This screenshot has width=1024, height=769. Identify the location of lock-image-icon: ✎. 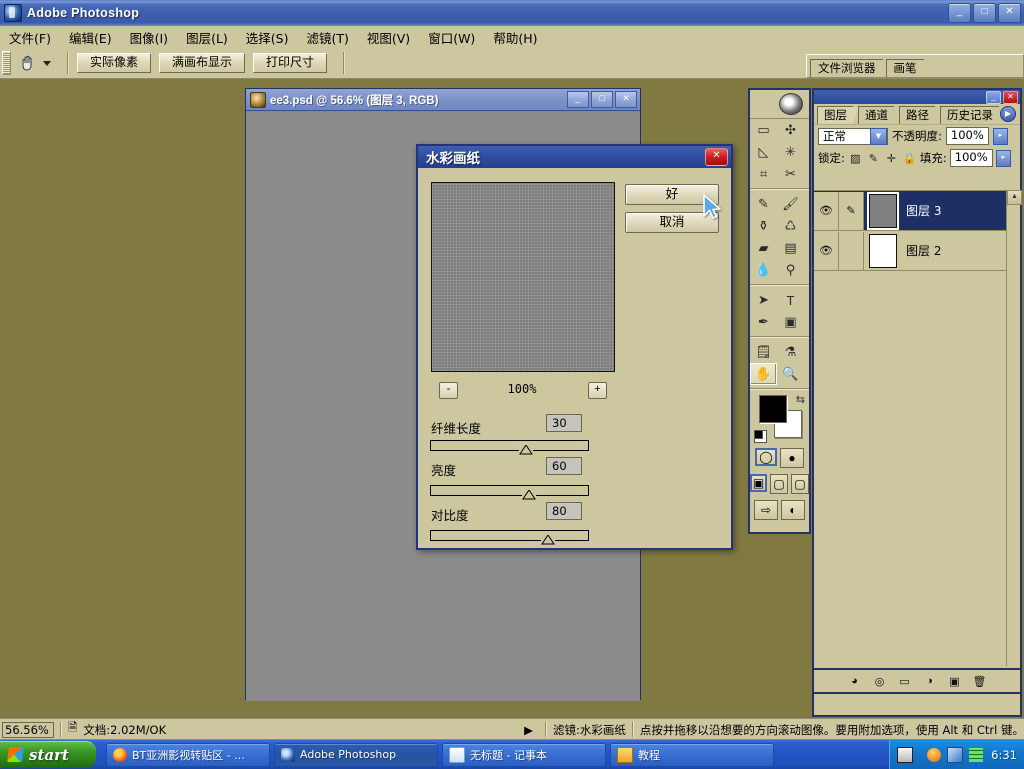
(873, 158).